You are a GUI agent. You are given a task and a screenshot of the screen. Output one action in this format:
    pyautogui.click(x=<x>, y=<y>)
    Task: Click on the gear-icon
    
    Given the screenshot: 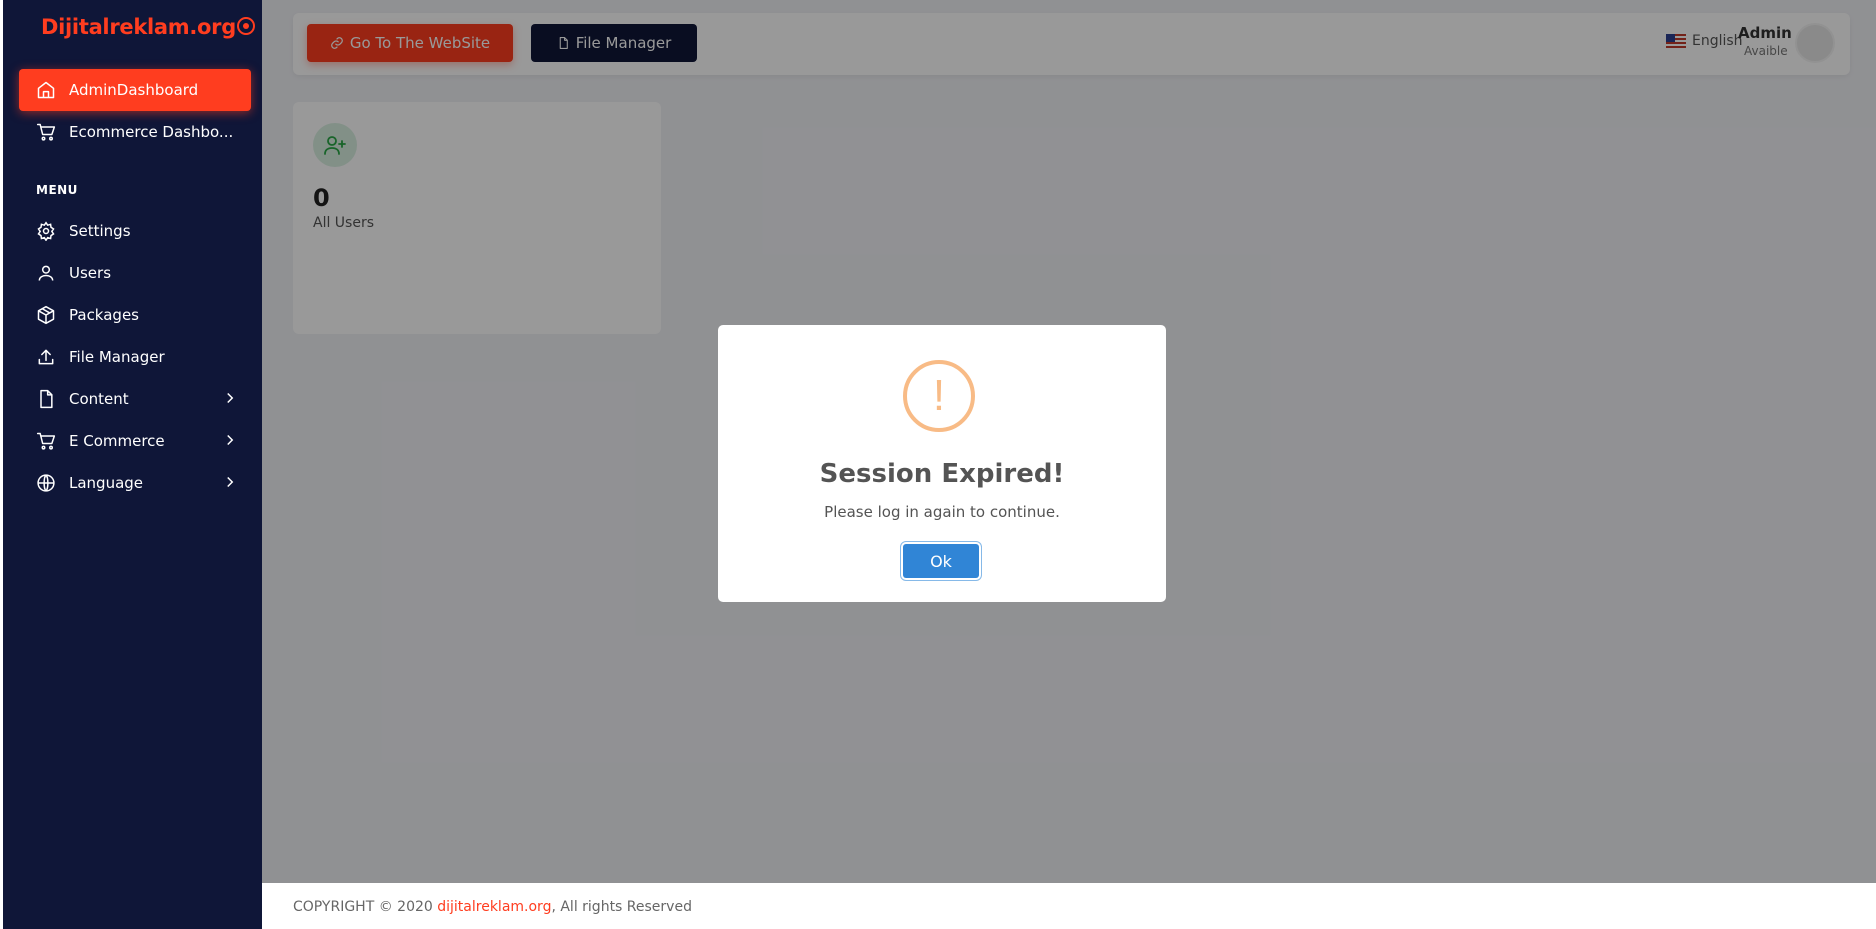 What is the action you would take?
    pyautogui.click(x=46, y=231)
    